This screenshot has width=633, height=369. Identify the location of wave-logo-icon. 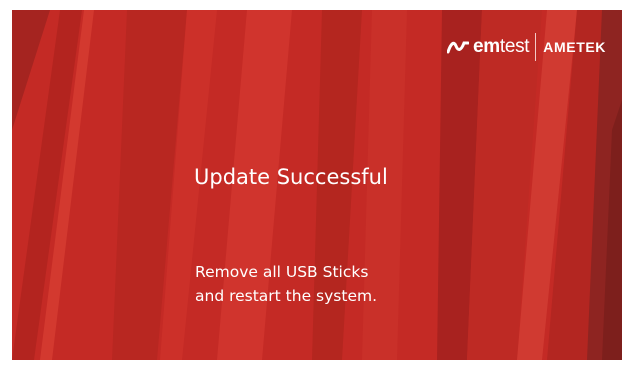
(457, 47).